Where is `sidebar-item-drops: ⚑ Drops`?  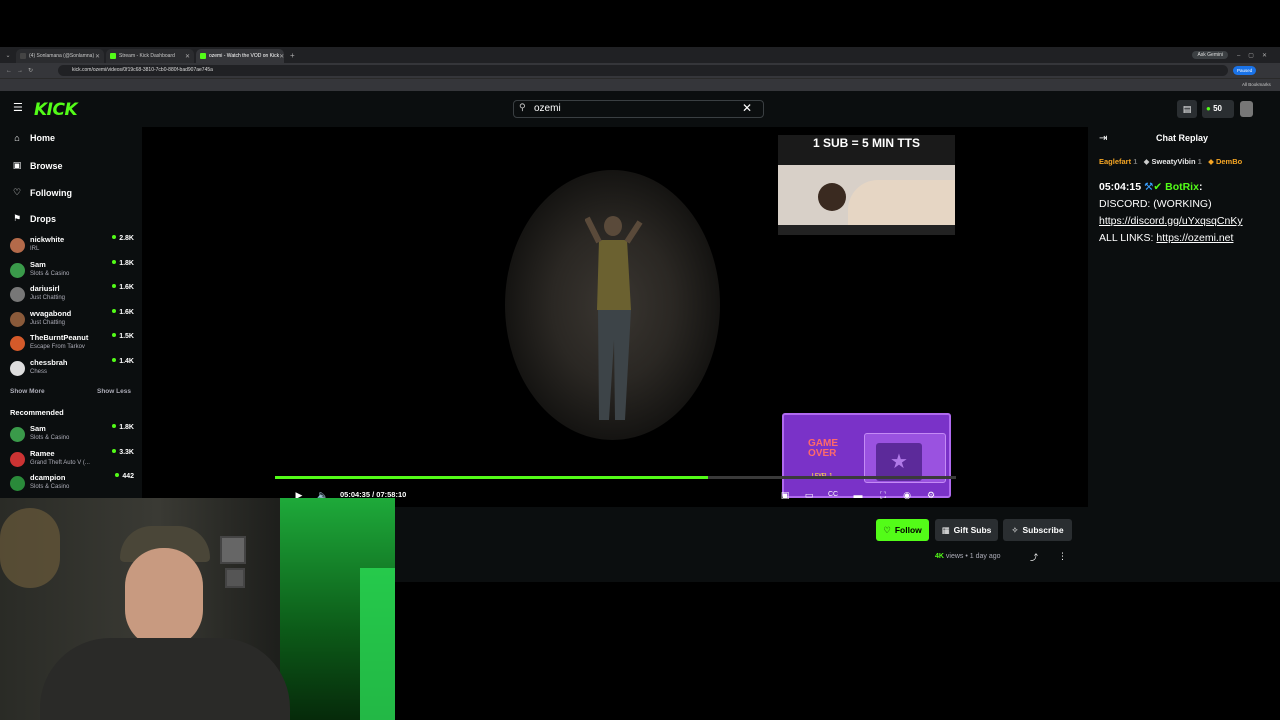 sidebar-item-drops: ⚑ Drops is located at coordinates (34, 218).